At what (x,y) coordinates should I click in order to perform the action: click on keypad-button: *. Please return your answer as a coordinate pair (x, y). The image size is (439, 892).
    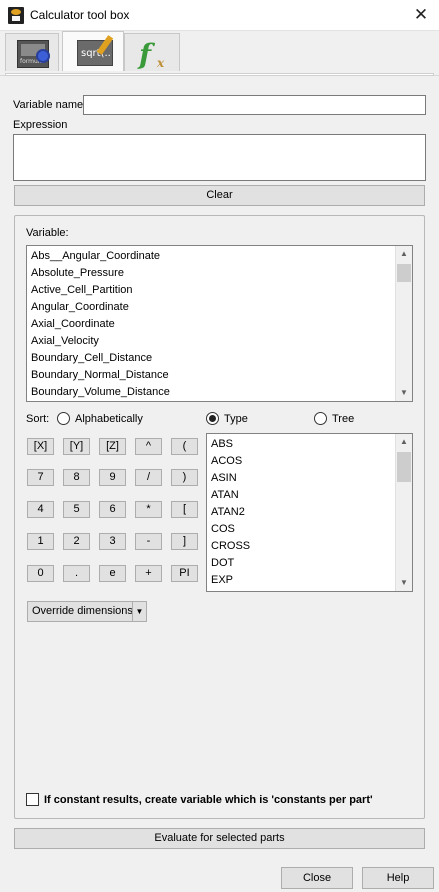
    Looking at the image, I should click on (148, 509).